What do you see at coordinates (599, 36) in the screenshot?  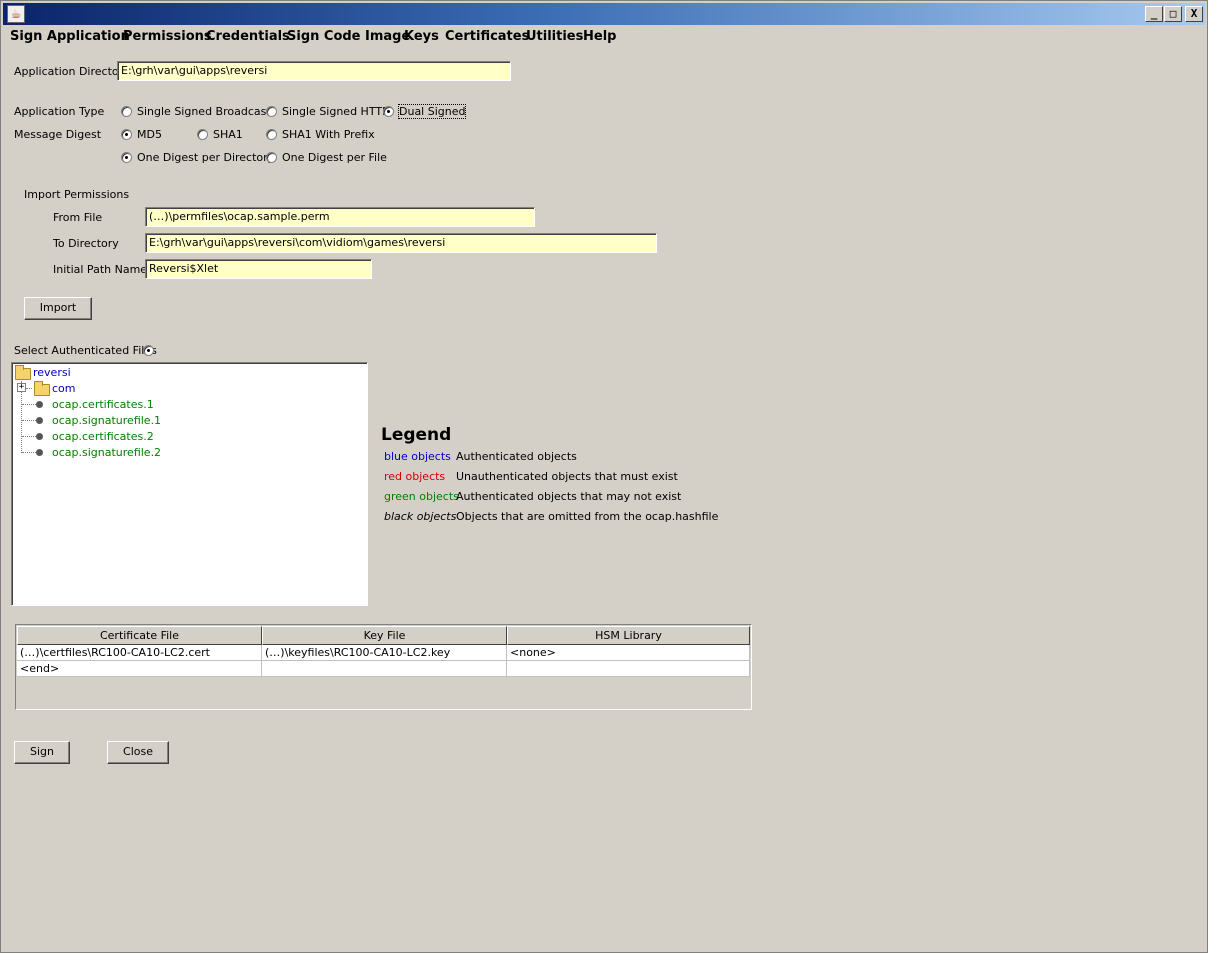 I see `menu-help: Help` at bounding box center [599, 36].